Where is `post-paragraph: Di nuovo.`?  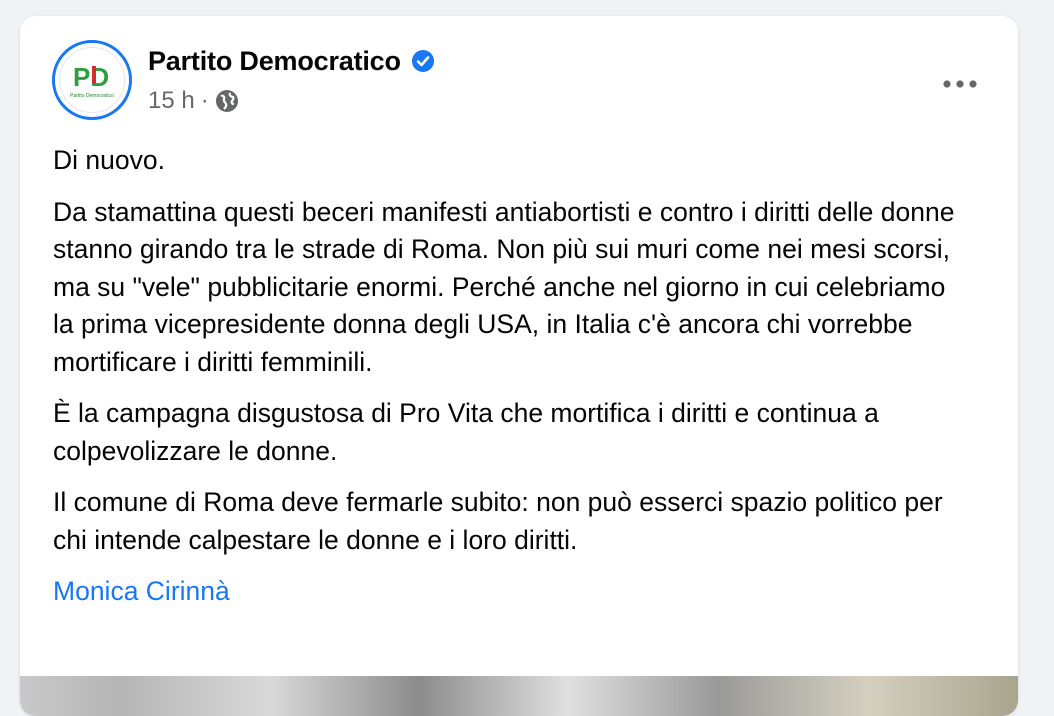
post-paragraph: Di nuovo. is located at coordinates (109, 160).